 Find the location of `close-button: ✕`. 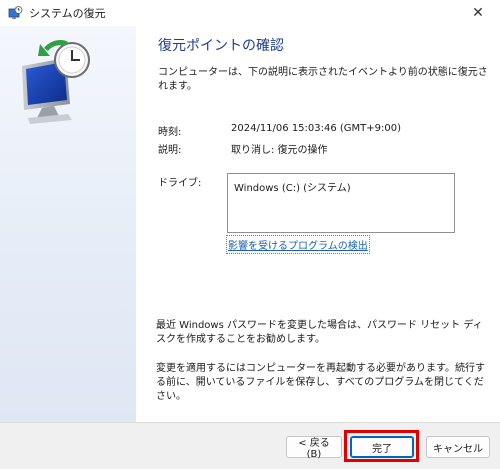

close-button: ✕ is located at coordinates (478, 13).